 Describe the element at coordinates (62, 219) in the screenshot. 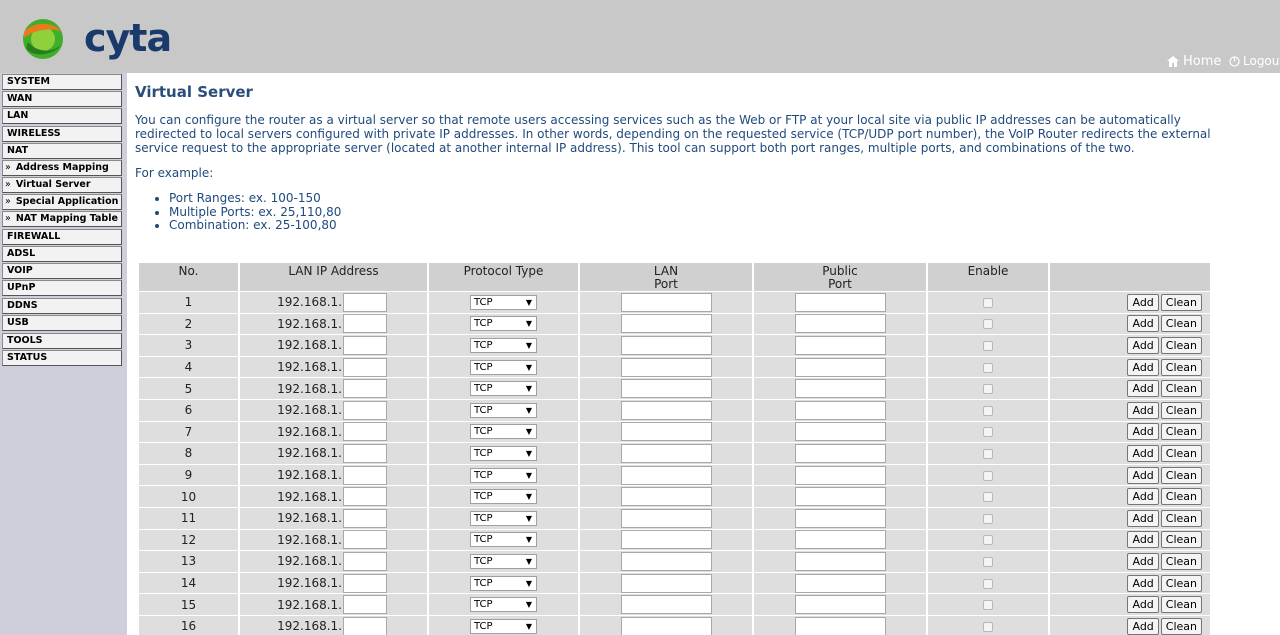

I see `sidebar-item-nat-mapping-table: » NAT Mapping Table` at that location.